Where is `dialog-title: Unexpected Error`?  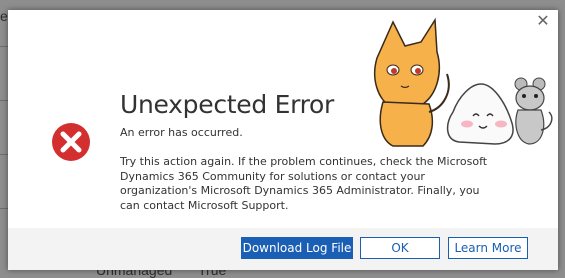
dialog-title: Unexpected Error is located at coordinates (227, 104).